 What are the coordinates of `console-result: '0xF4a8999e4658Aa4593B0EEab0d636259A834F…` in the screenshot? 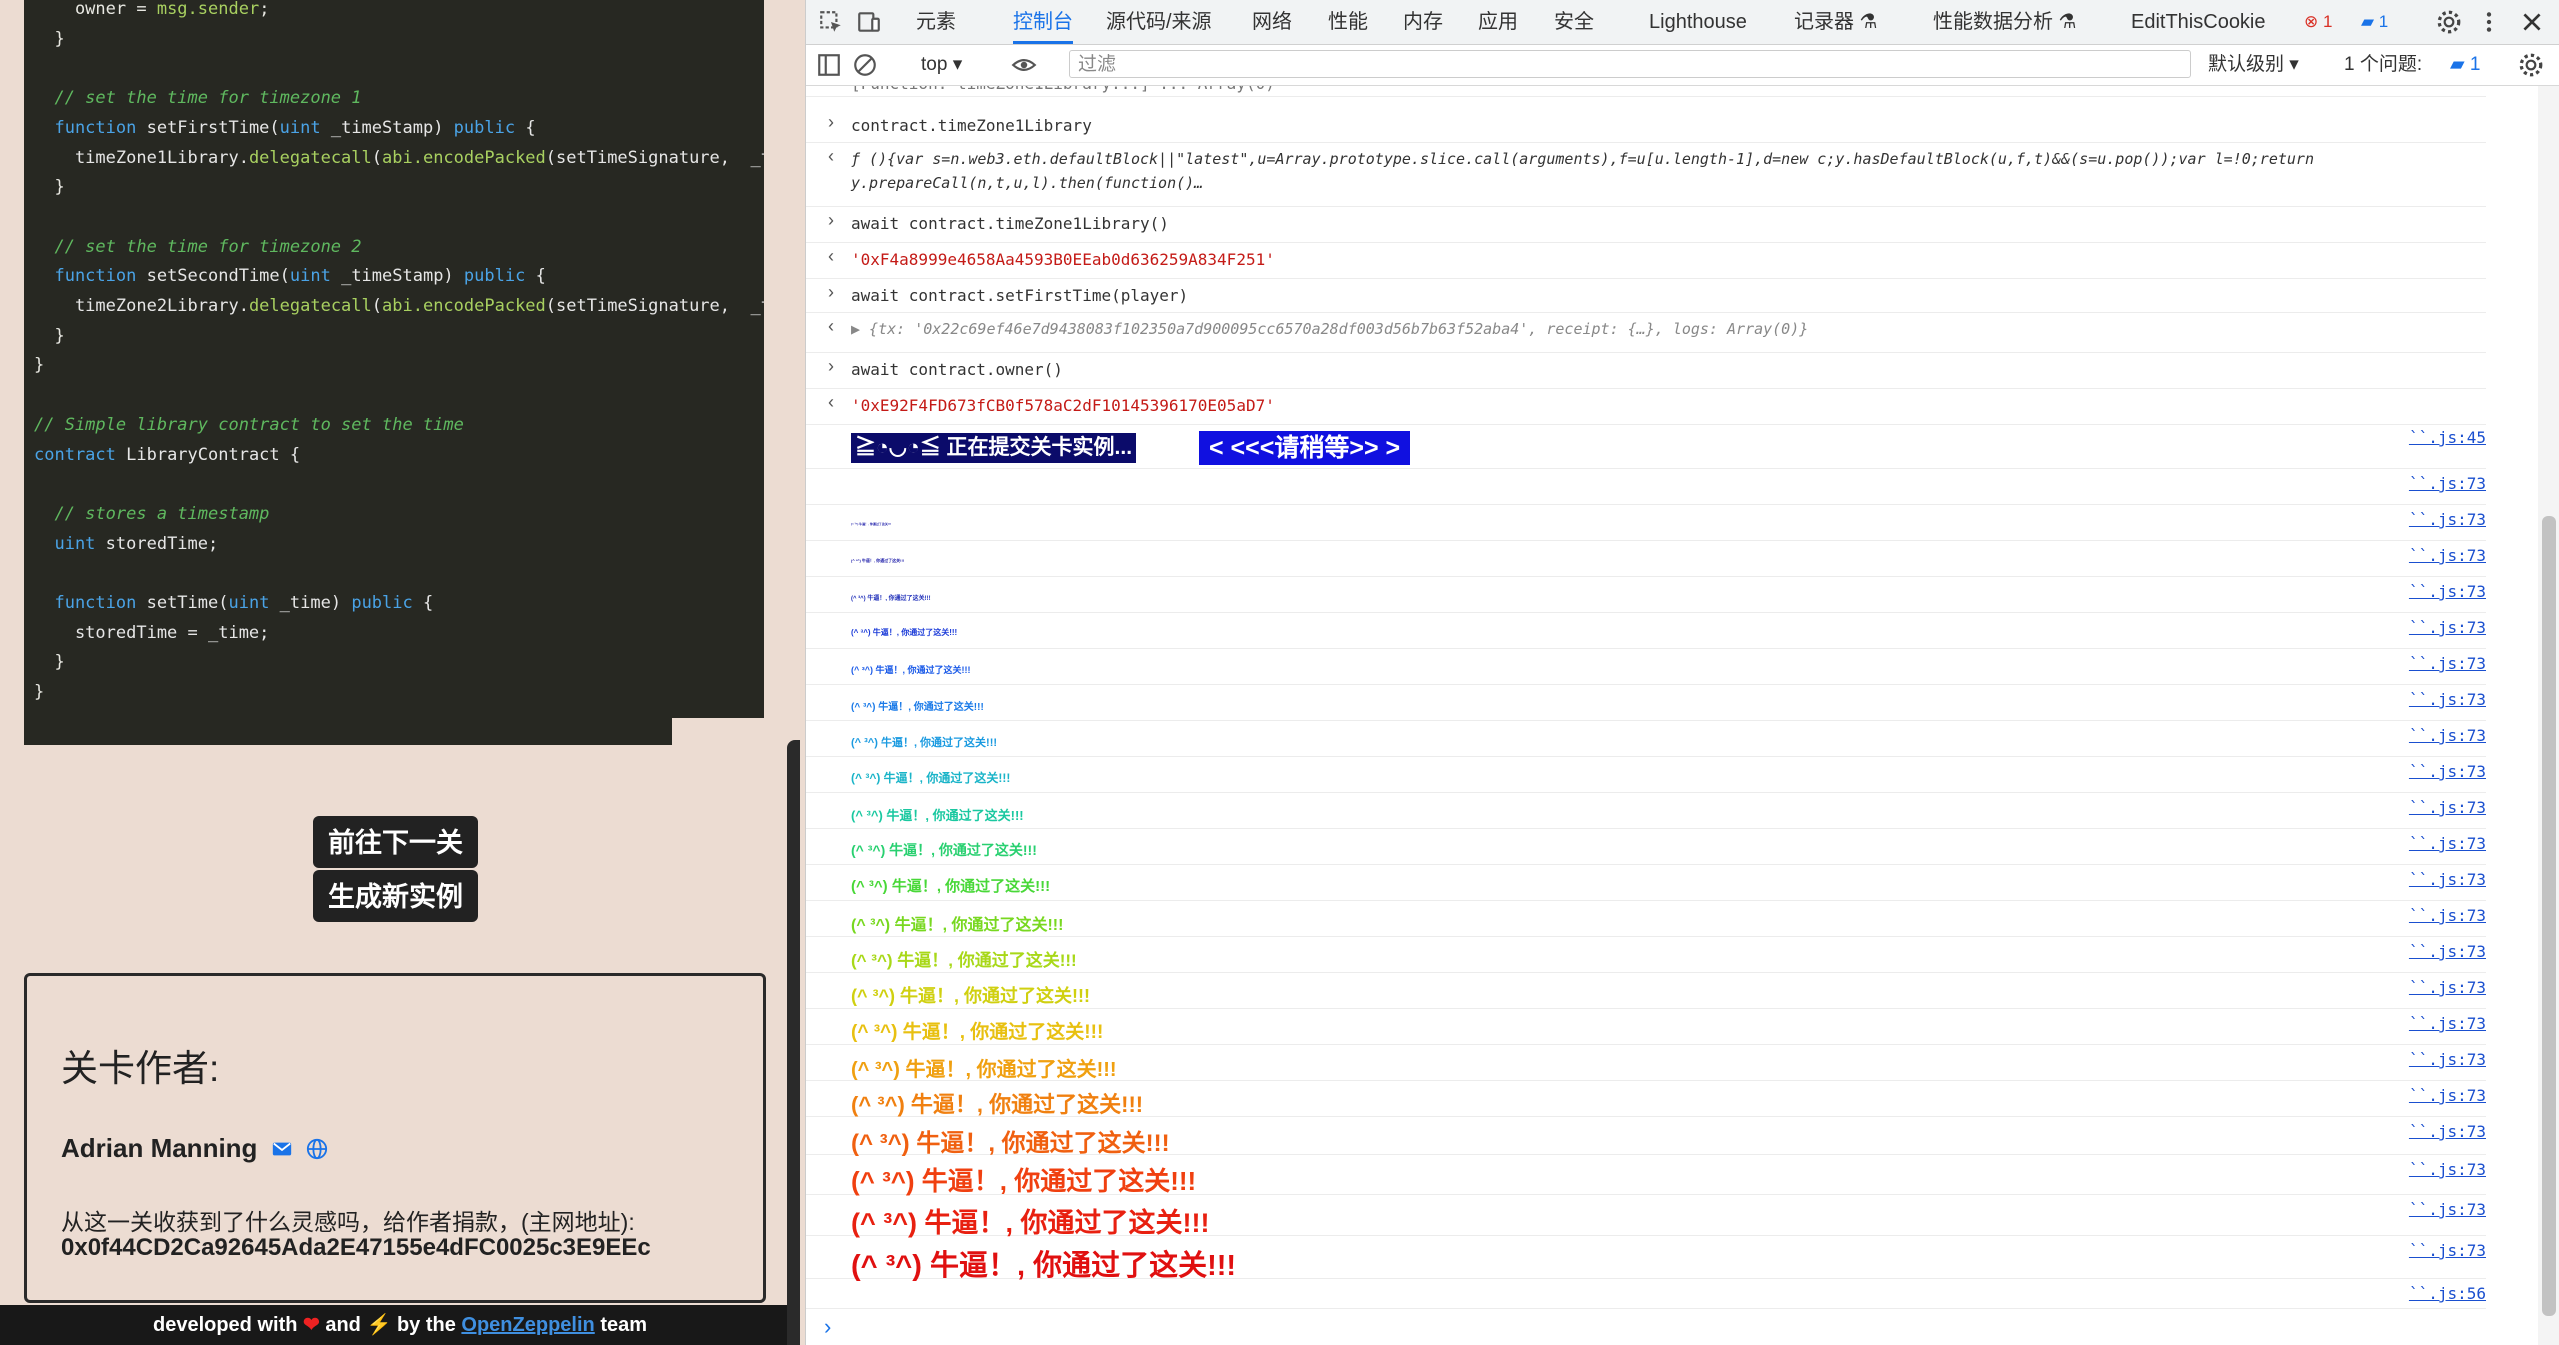 It's located at (1063, 259).